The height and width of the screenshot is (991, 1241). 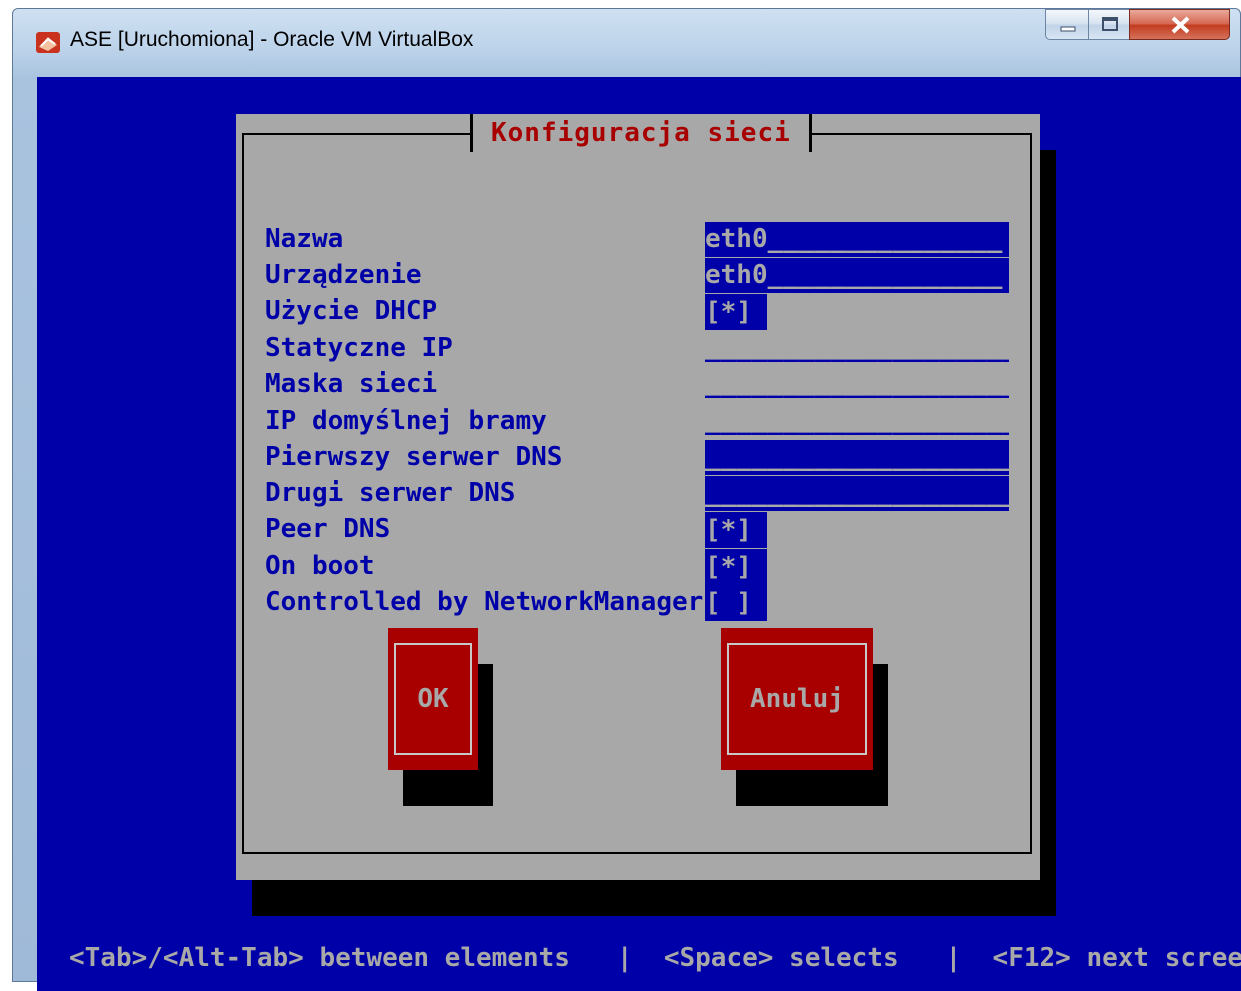 What do you see at coordinates (272, 39) in the screenshot?
I see `window-title: ASE [Uruchomiona] - Oracle VM VirtualBox` at bounding box center [272, 39].